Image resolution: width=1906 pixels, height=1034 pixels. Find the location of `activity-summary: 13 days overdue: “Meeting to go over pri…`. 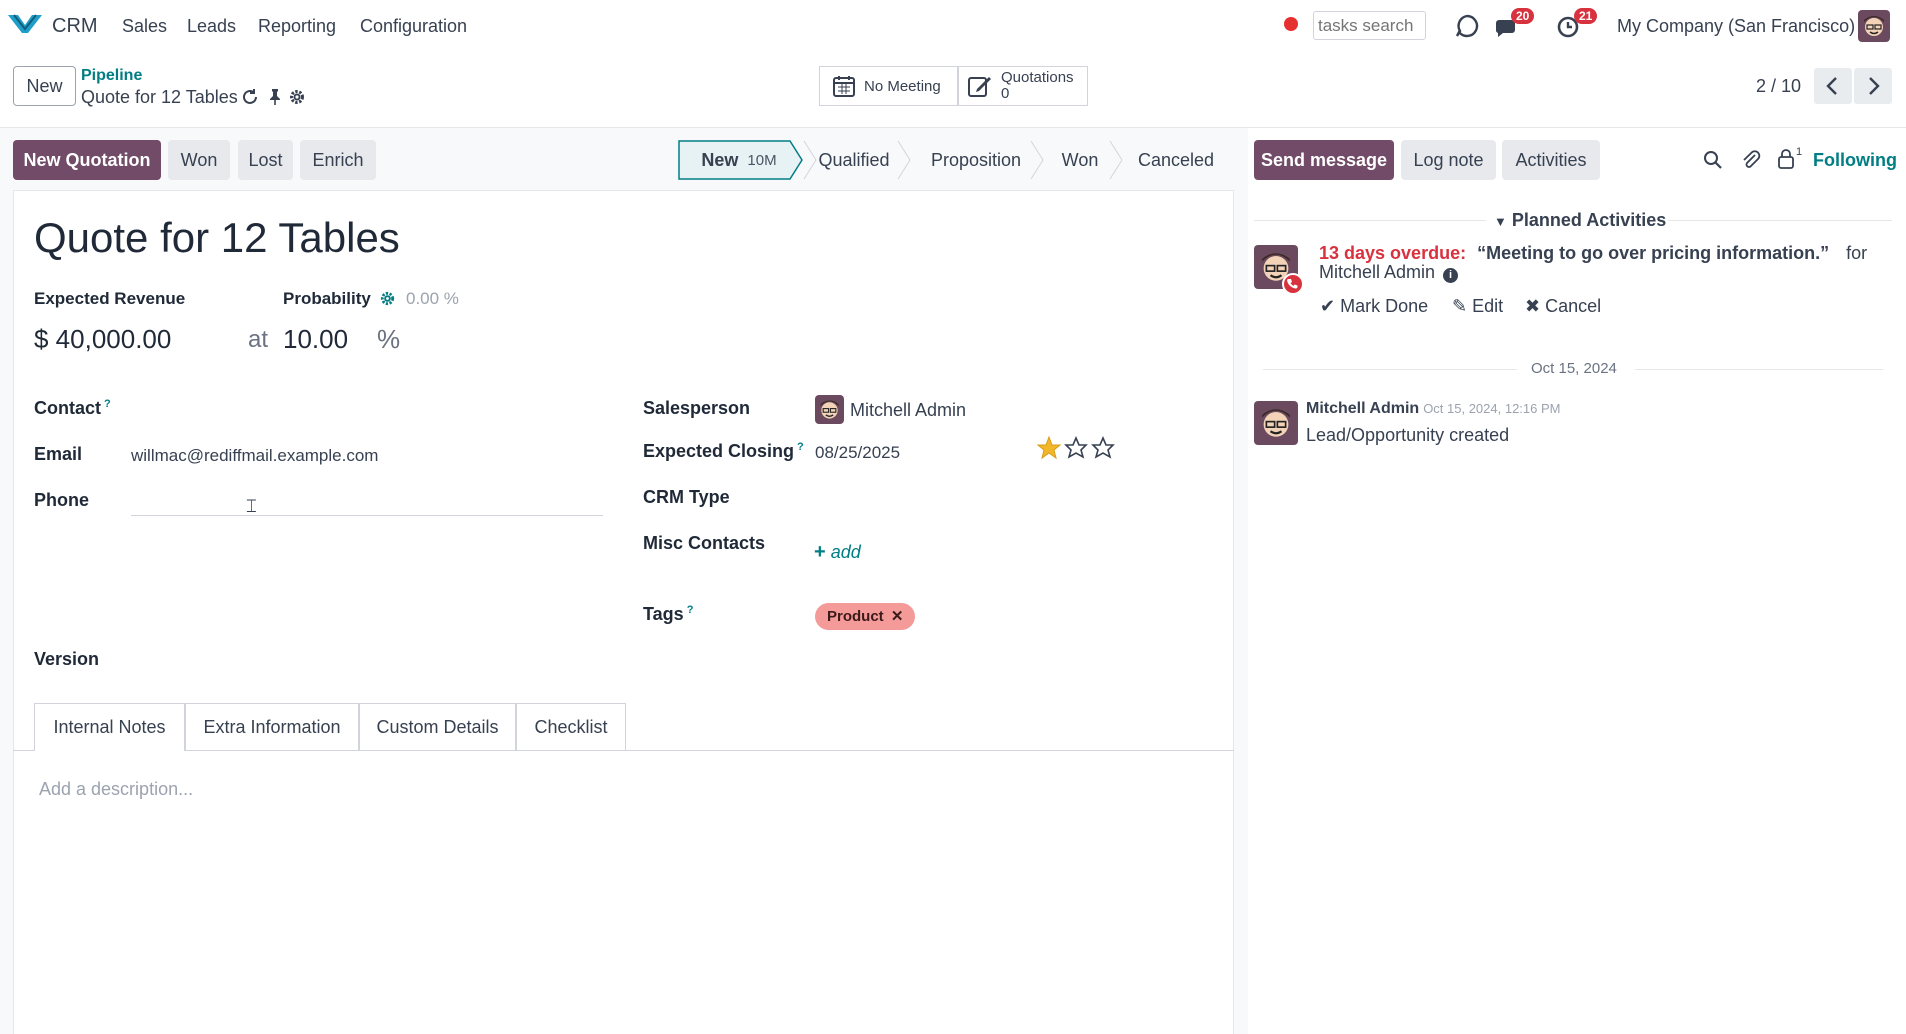

activity-summary: 13 days overdue: “Meeting to go over pri… is located at coordinates (1599, 263).